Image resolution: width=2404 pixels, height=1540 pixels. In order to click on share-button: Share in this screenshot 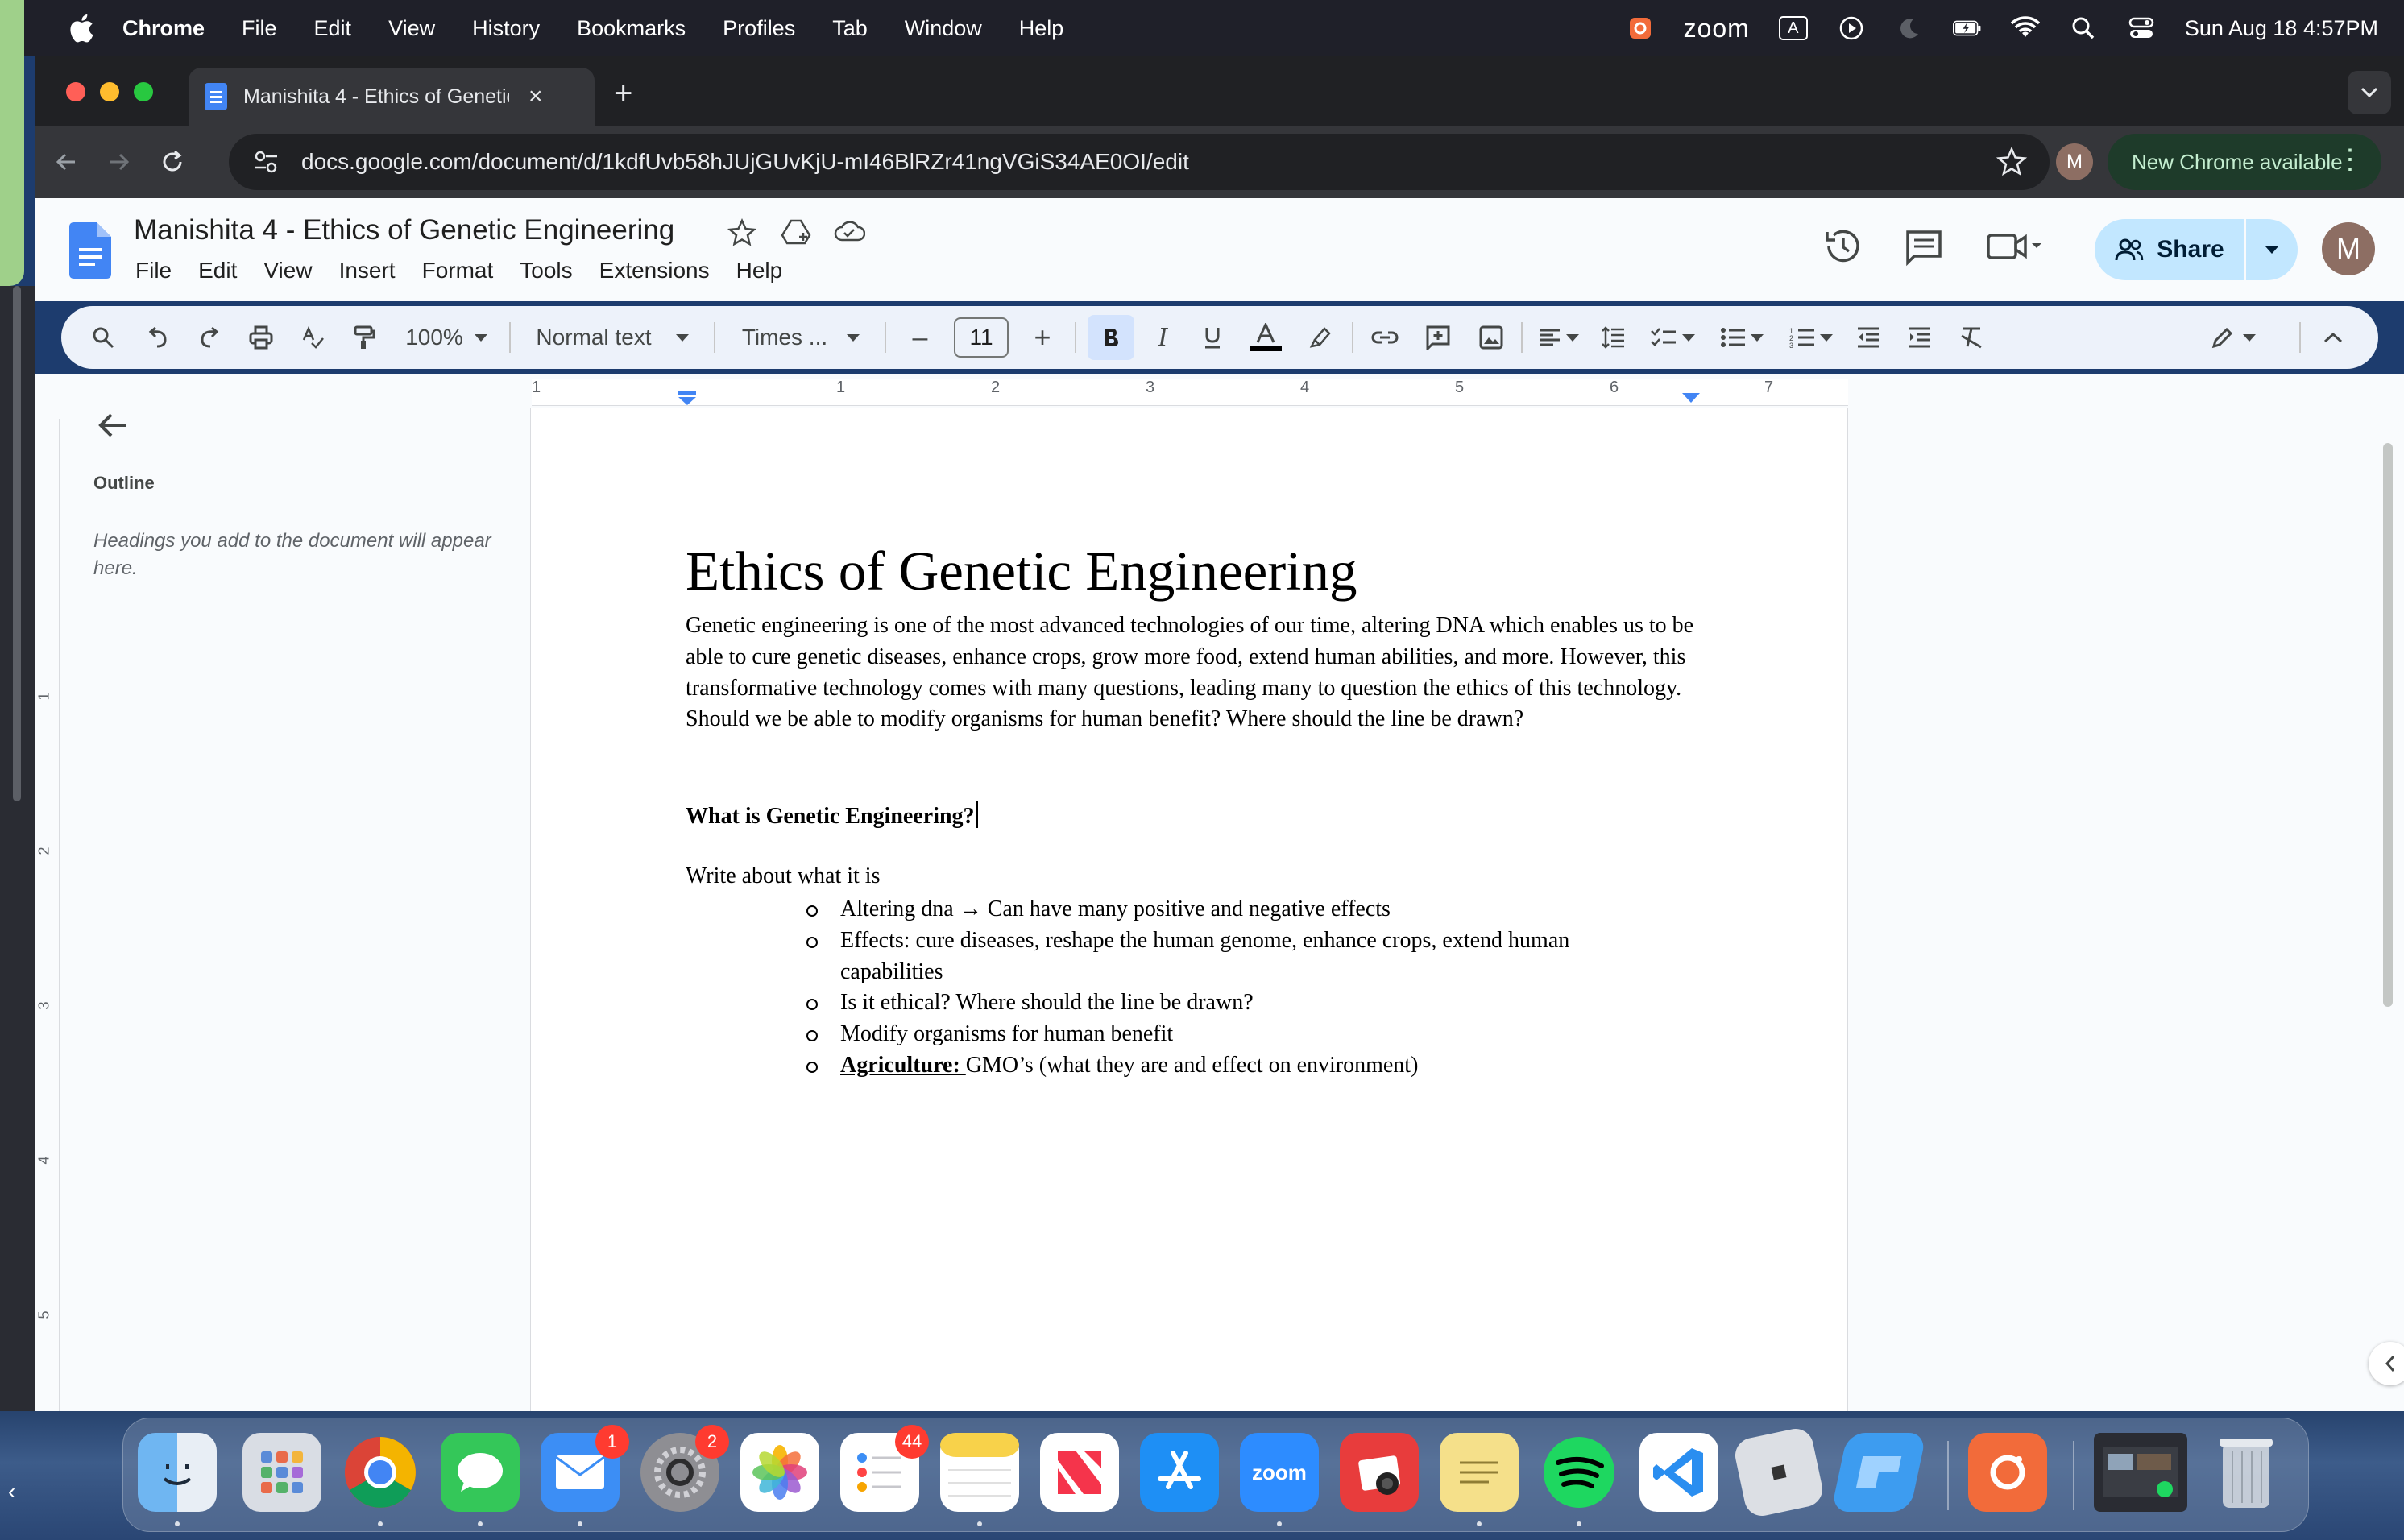, I will do `click(2169, 249)`.